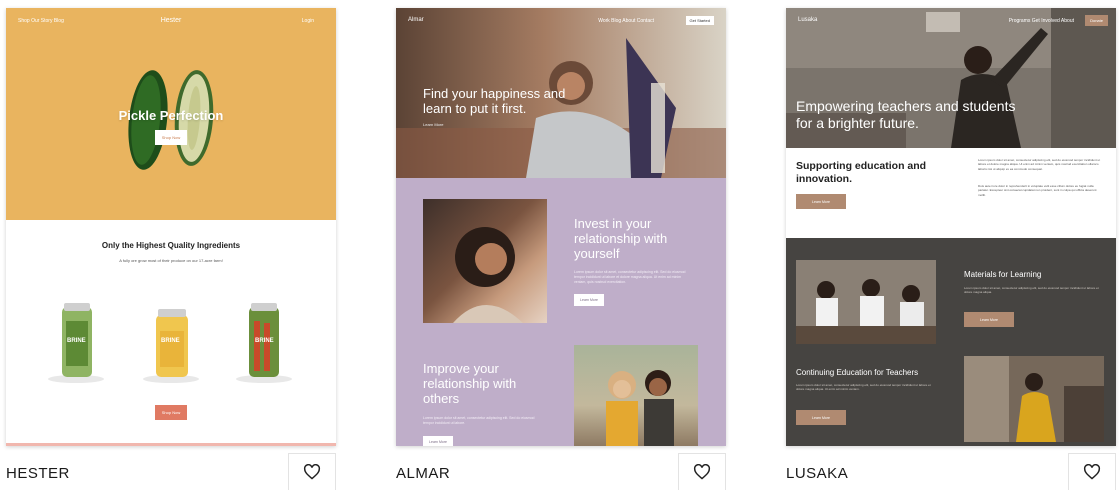  Describe the element at coordinates (861, 172) in the screenshot. I see `lusaka-support-title: Supporting education and innovation.` at that location.